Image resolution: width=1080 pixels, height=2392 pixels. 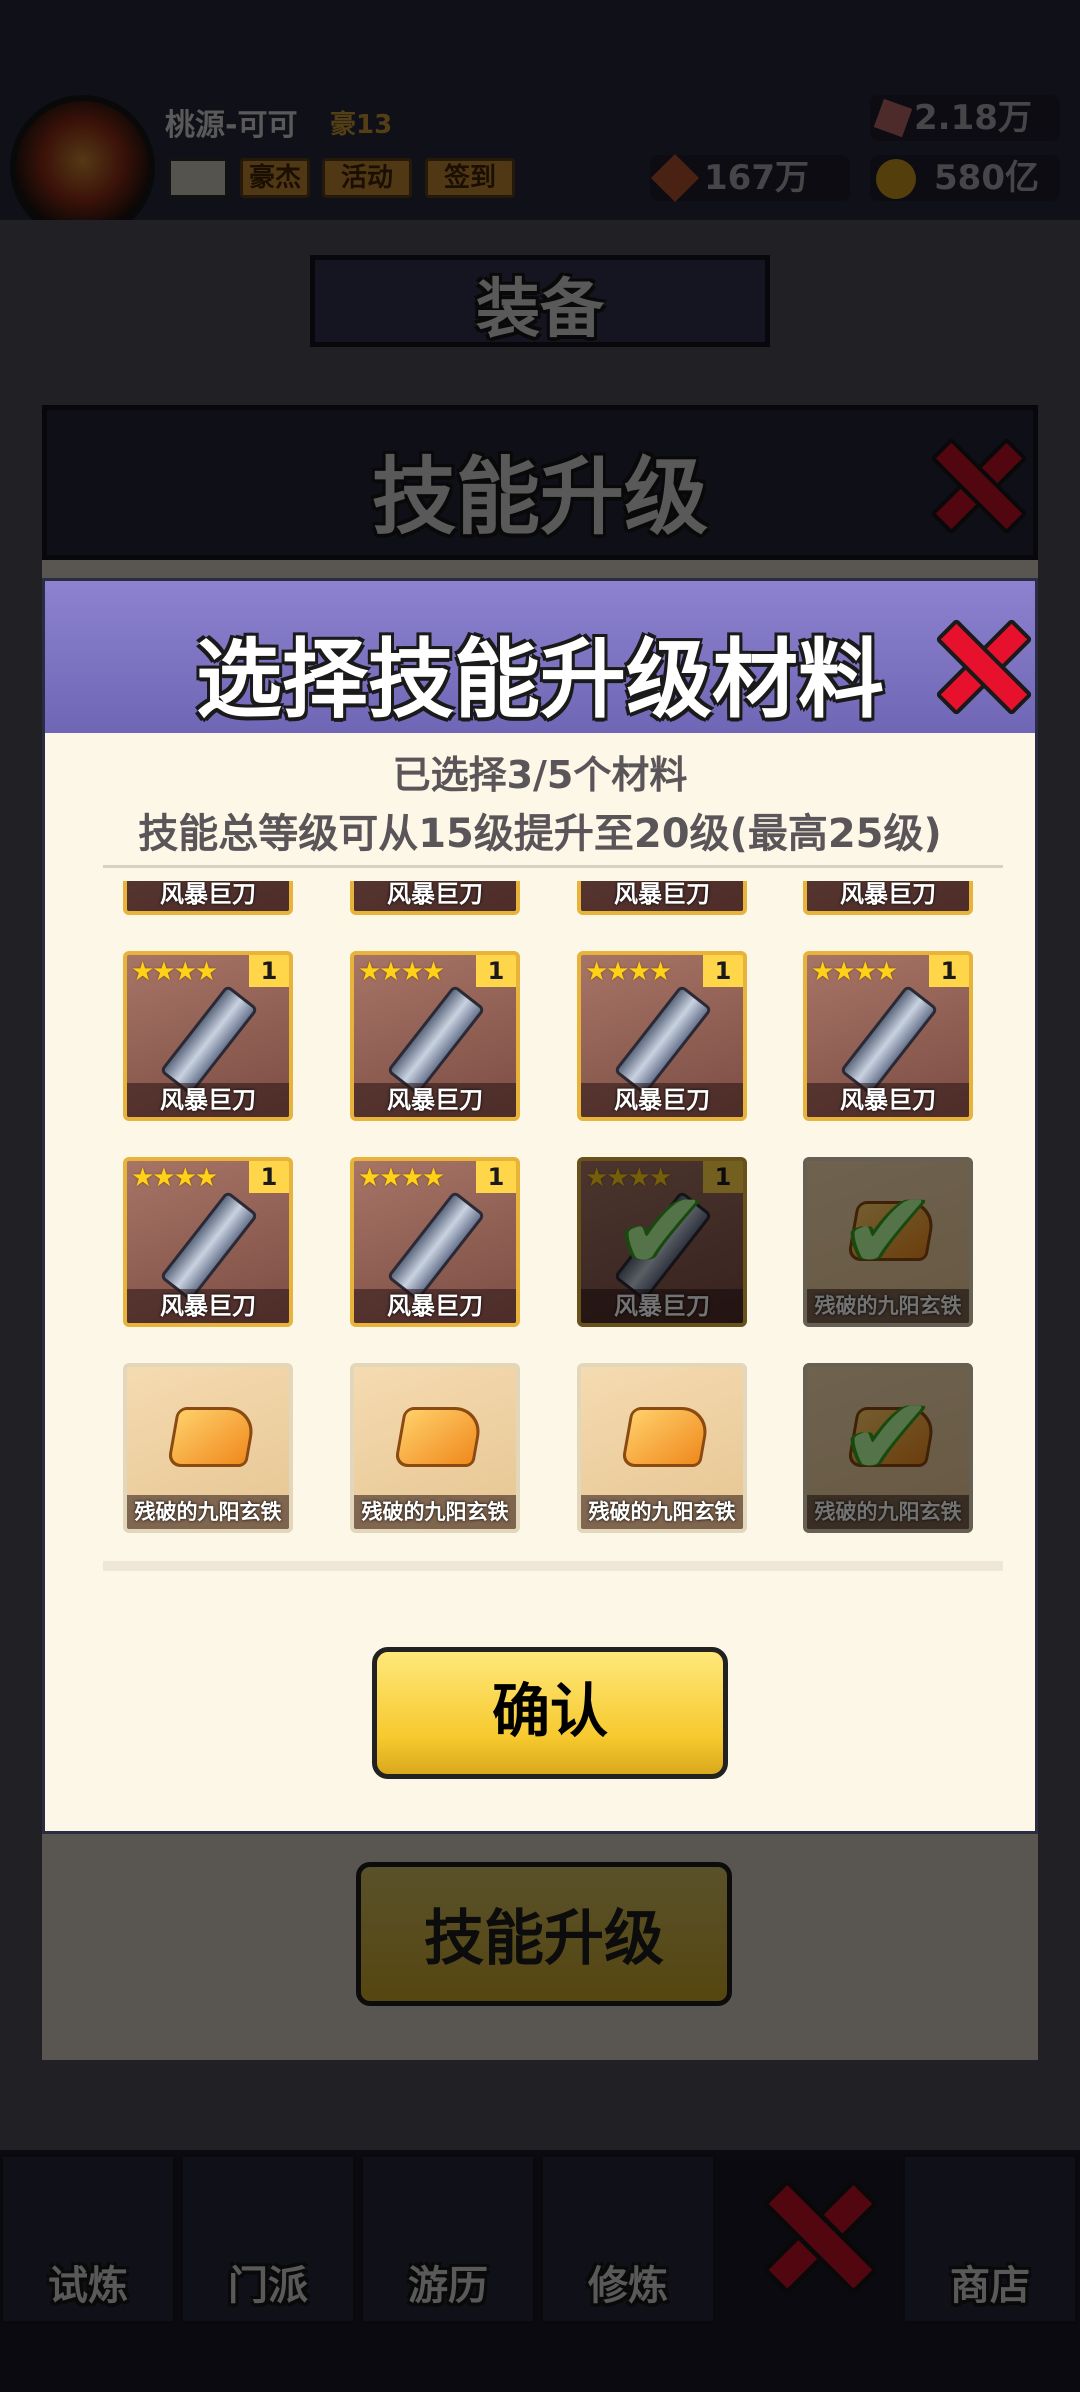 What do you see at coordinates (965, 118) in the screenshot?
I see `gem-counter: 2.18万` at bounding box center [965, 118].